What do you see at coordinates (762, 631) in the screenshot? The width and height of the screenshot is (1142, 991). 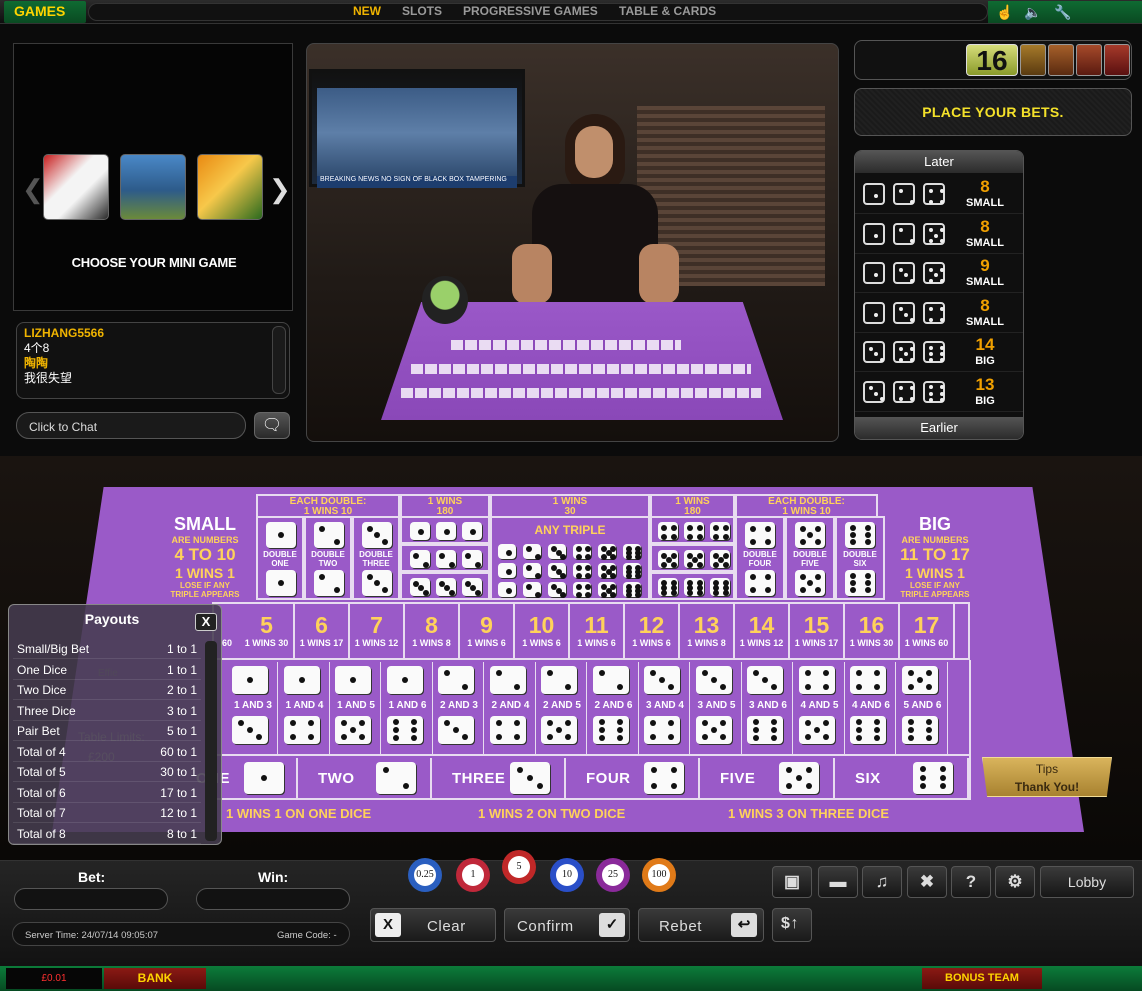 I see `total-bet-14: 14 1 WINS 12` at bounding box center [762, 631].